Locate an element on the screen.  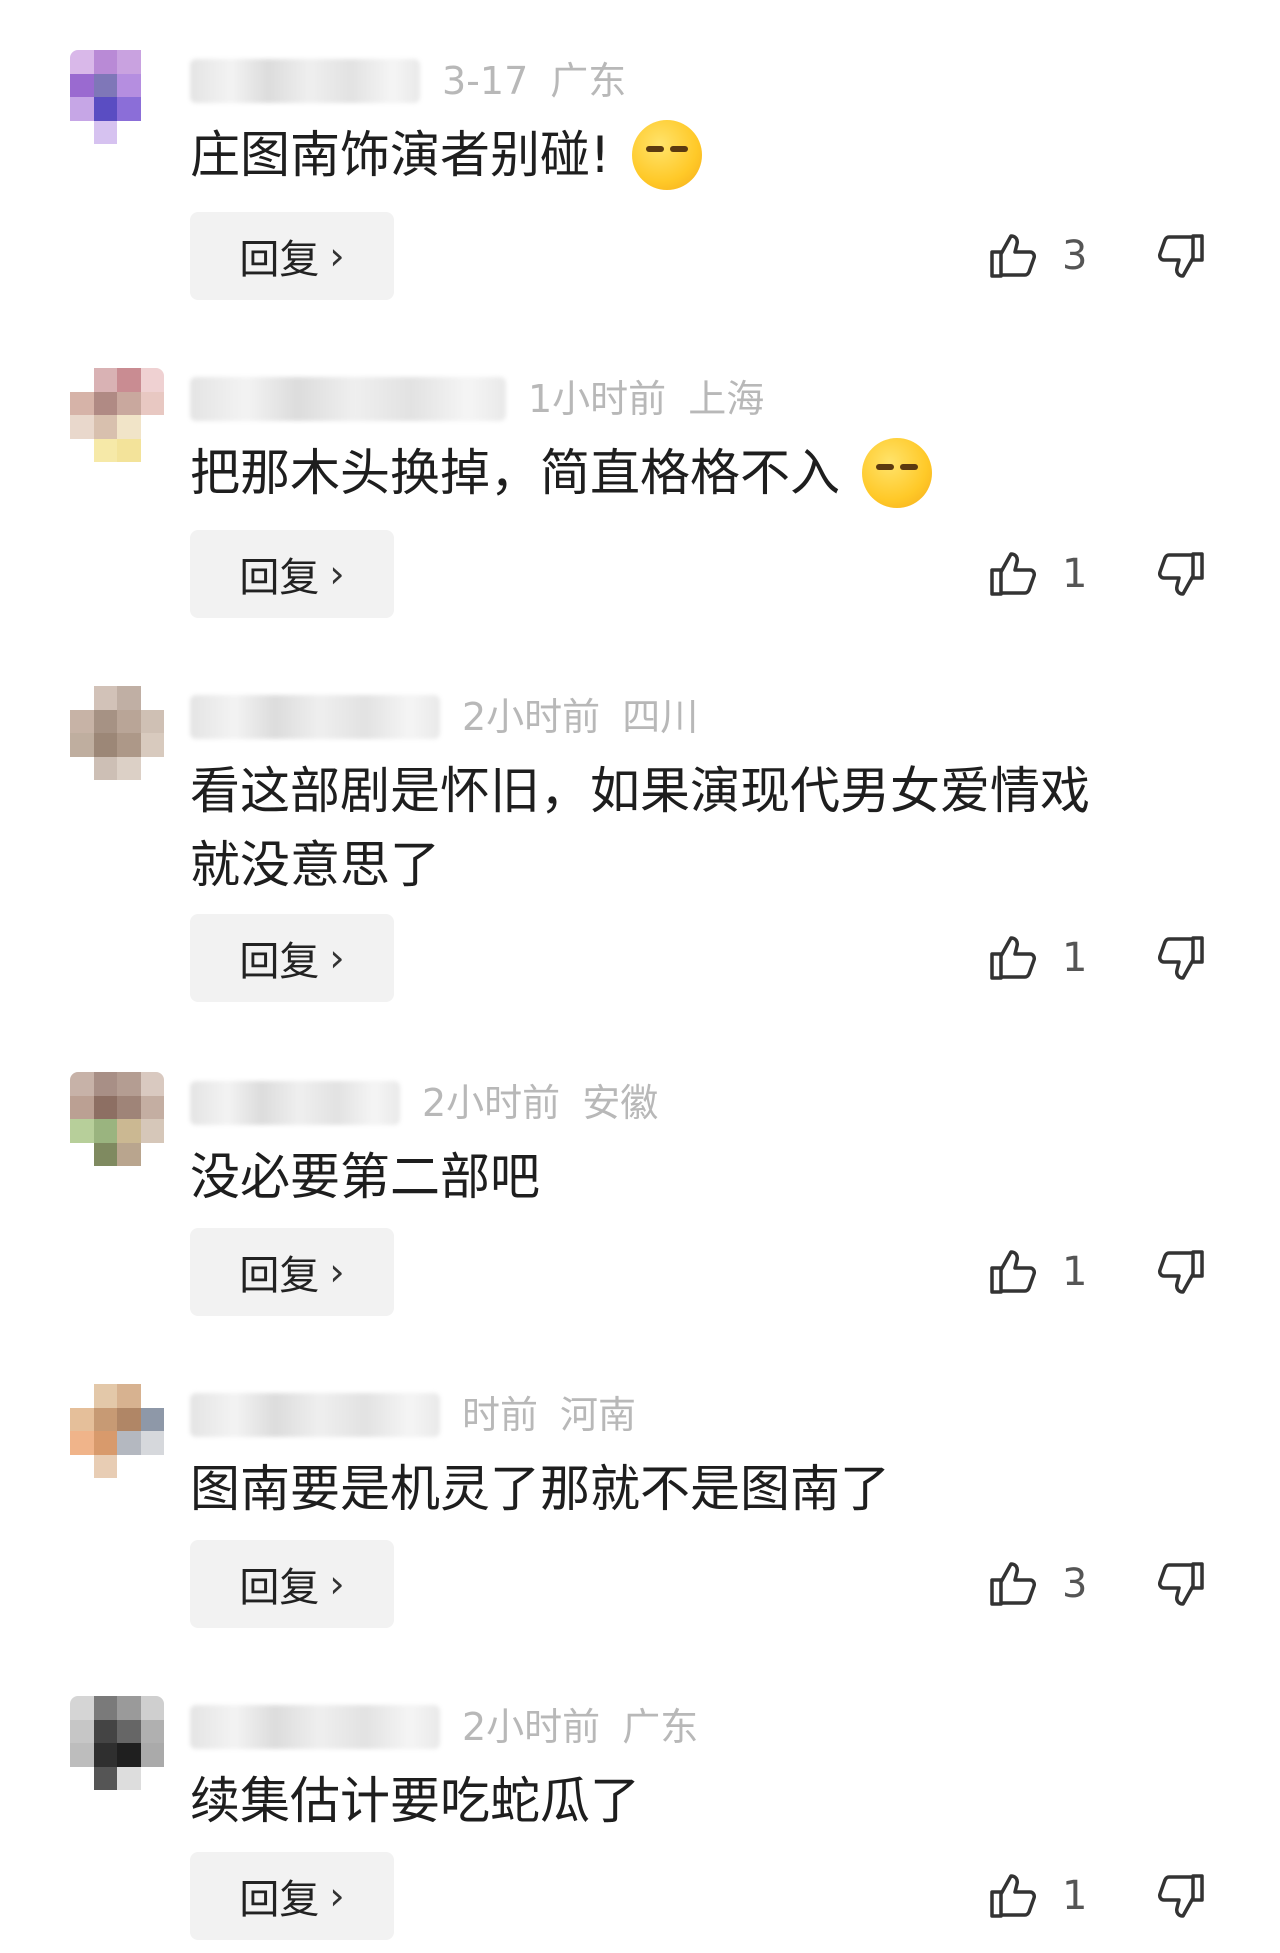
comment-text: 续集估计要吃蛇瓜了 is located at coordinates (415, 1801).